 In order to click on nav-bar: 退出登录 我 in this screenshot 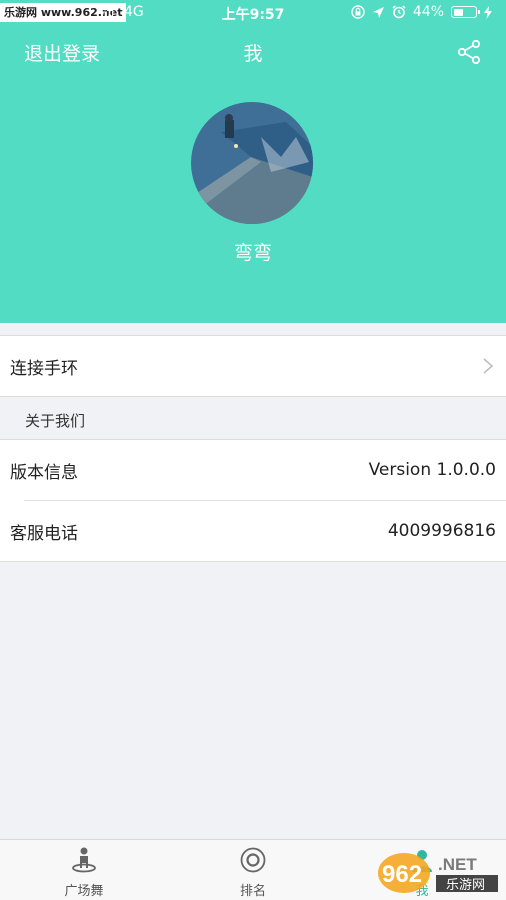, I will do `click(253, 52)`.